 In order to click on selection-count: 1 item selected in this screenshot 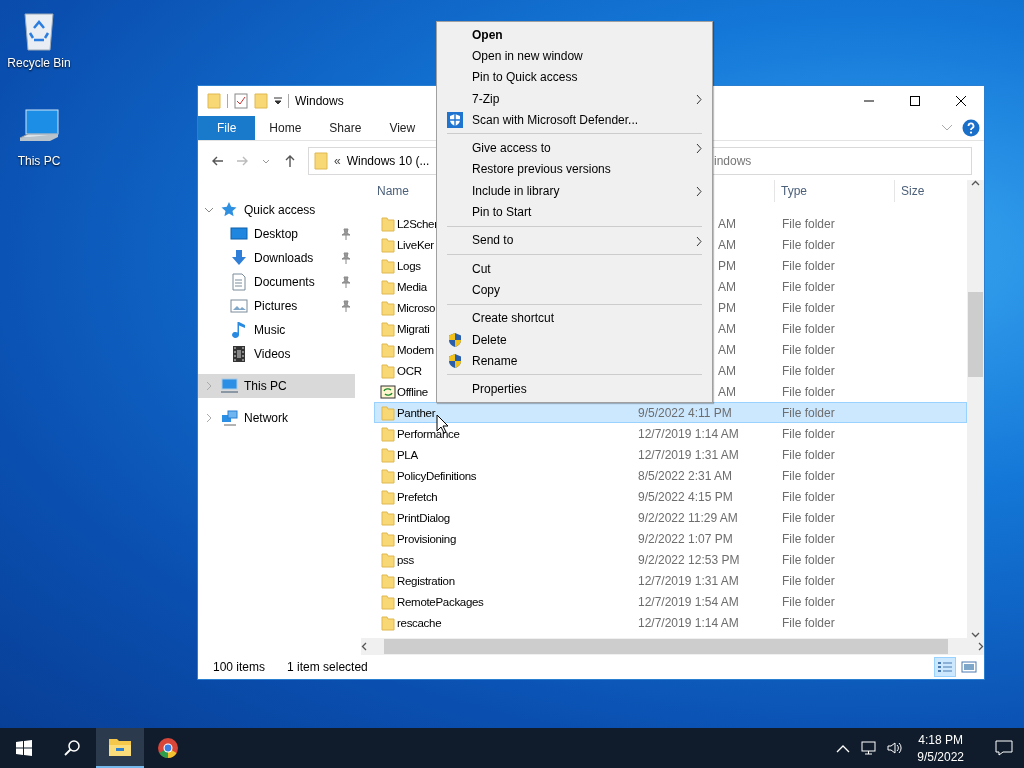, I will do `click(327, 667)`.